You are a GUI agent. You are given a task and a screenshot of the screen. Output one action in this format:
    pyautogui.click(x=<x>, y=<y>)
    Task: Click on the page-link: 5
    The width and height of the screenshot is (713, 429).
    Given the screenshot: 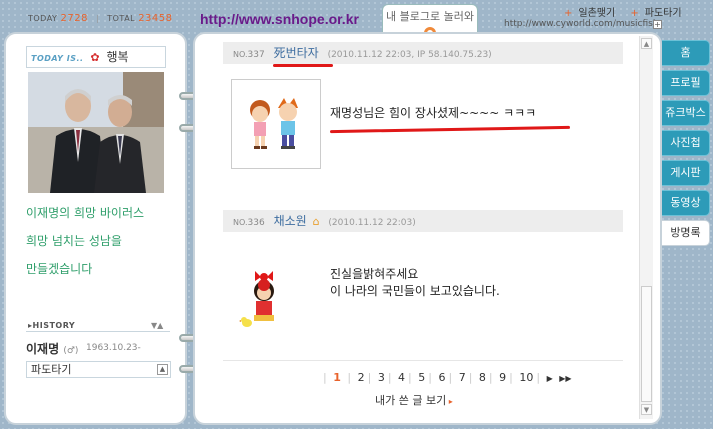 What is the action you would take?
    pyautogui.click(x=421, y=377)
    